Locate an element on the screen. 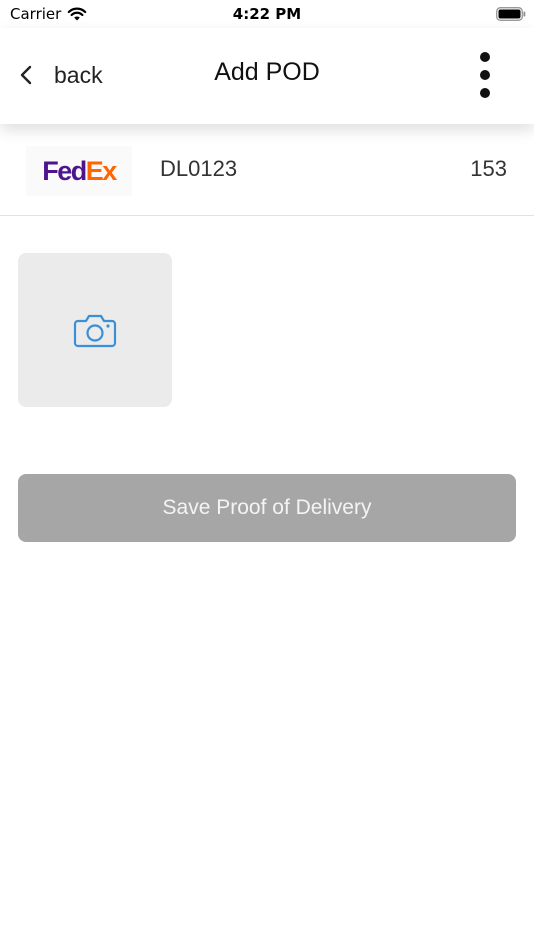 The image size is (534, 950). battery-icon is located at coordinates (511, 14).